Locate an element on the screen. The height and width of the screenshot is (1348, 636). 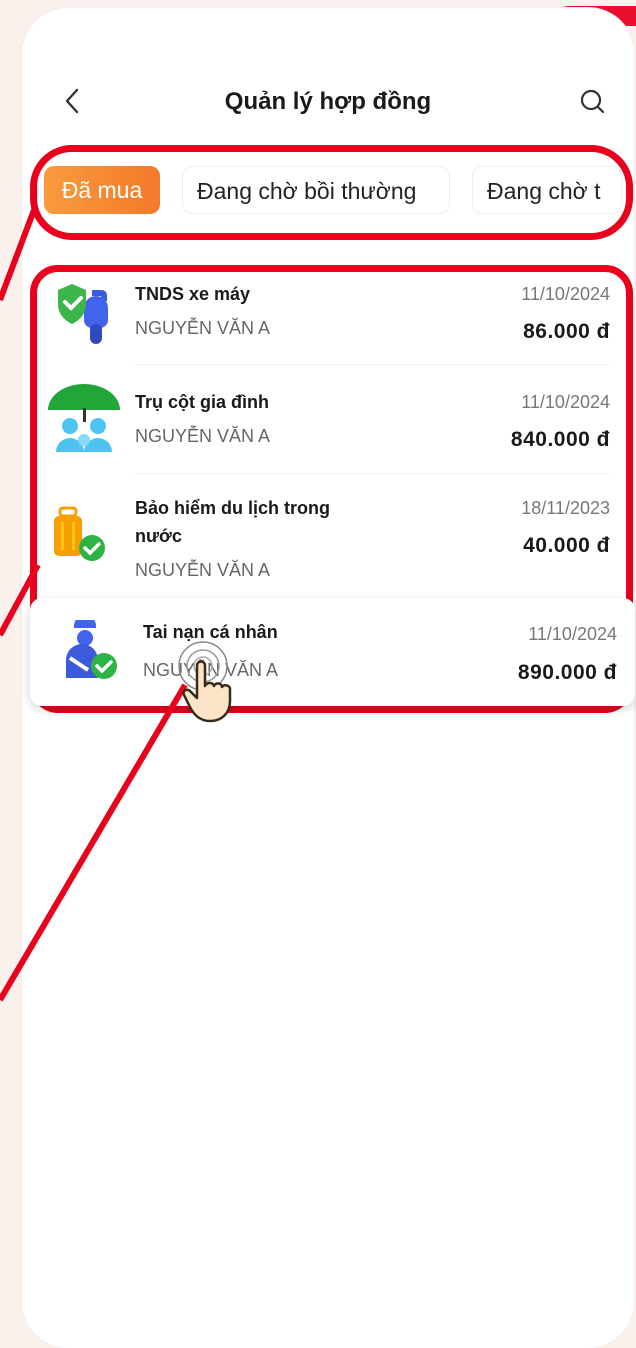
app-header: Quản lý hợp đồng is located at coordinates (328, 103).